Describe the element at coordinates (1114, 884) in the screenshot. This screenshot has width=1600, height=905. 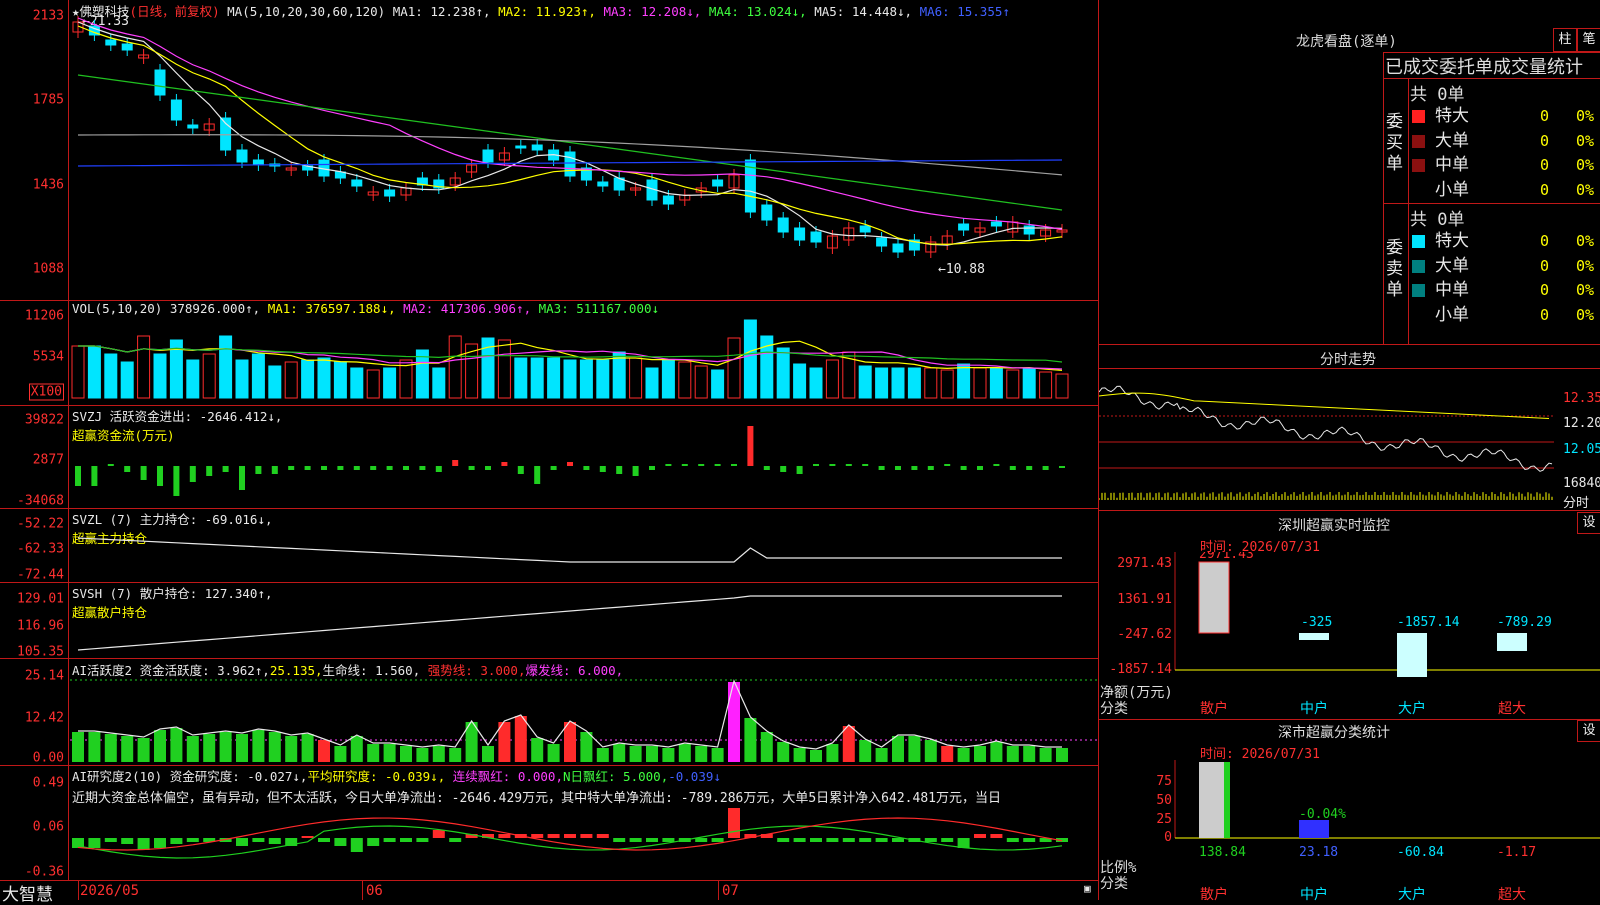
I see `cls-cat: 分类` at that location.